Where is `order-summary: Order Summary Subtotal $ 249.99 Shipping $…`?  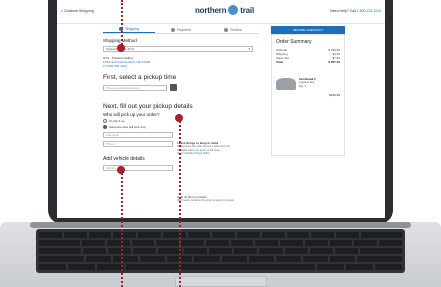 order-summary: Order Summary Subtotal $ 249.99 Shipping $… is located at coordinates (308, 95).